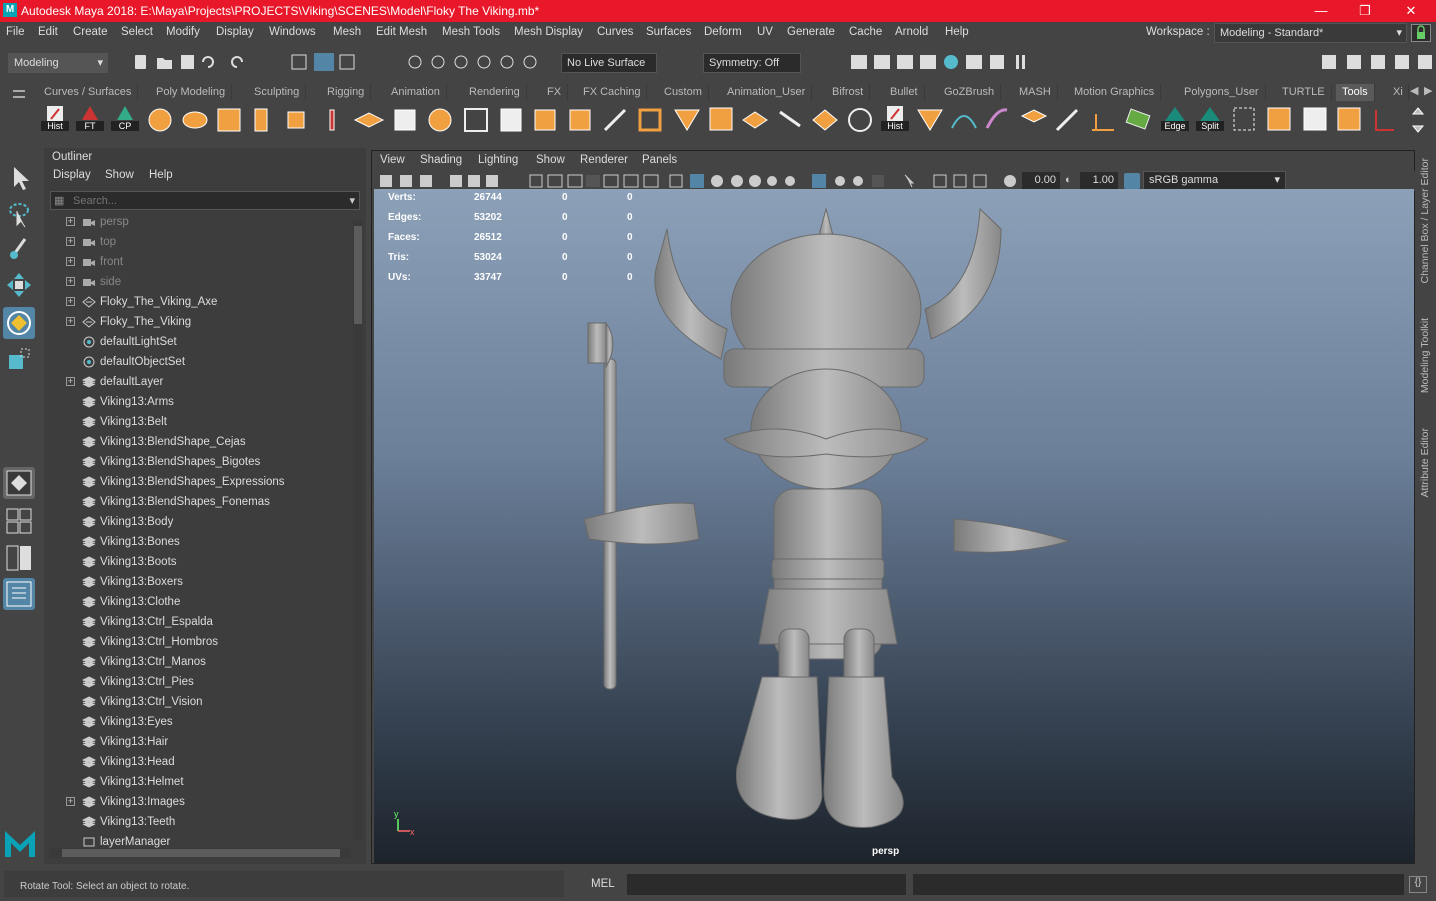 This screenshot has width=1436, height=901. Describe the element at coordinates (200, 822) in the screenshot. I see `outliner-row: Viking13:Teeth` at that location.